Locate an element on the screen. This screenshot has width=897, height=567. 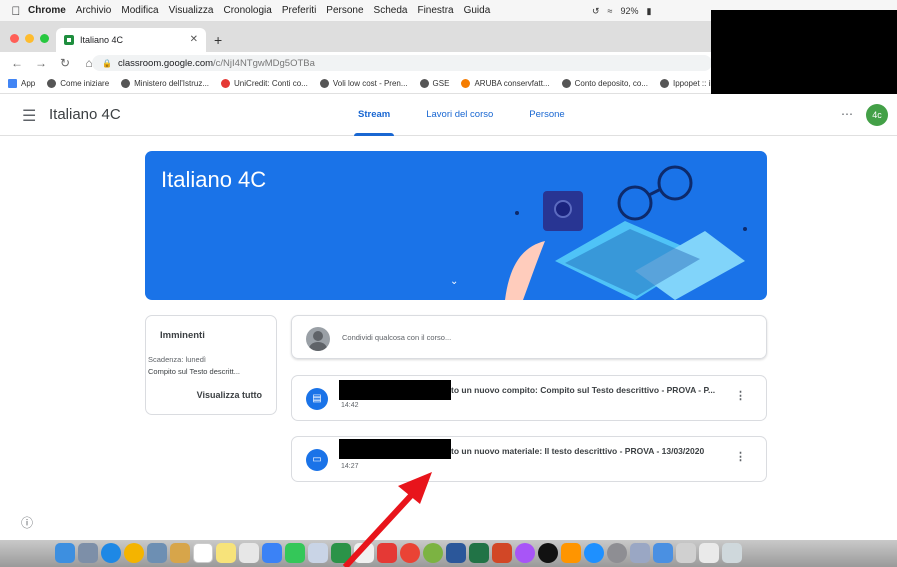
menu-guida: Guida is located at coordinates (477, 10).